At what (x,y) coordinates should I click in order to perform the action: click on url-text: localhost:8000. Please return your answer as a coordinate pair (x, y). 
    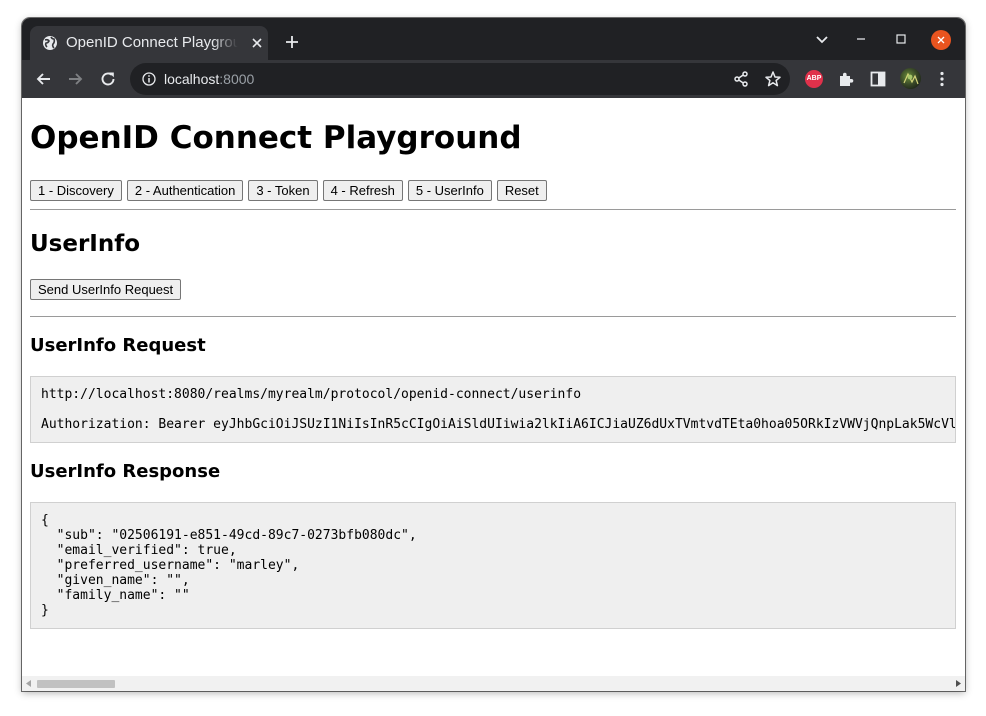
    Looking at the image, I should click on (209, 79).